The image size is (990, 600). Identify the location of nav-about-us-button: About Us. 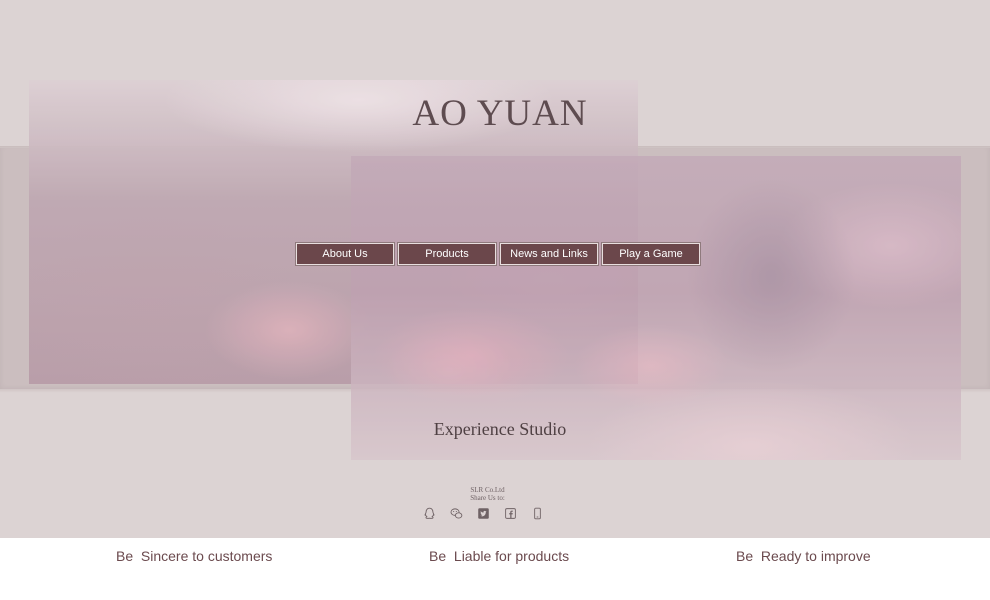
(345, 254).